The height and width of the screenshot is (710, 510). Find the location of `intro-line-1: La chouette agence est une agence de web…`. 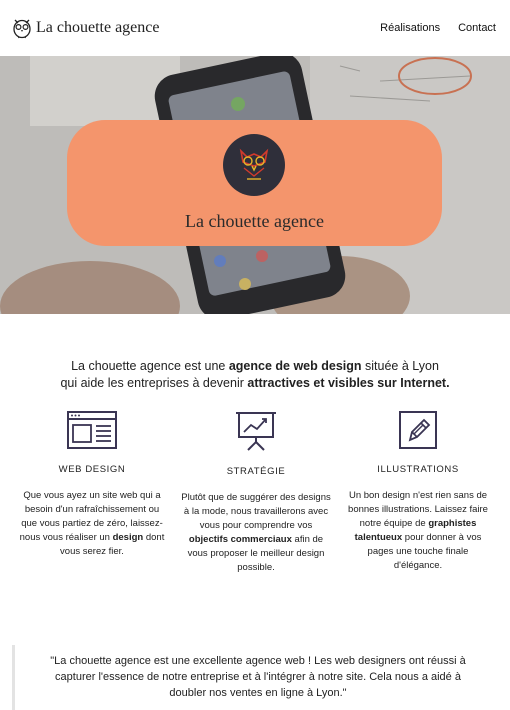

intro-line-1: La chouette agence est une agence de web… is located at coordinates (255, 366).